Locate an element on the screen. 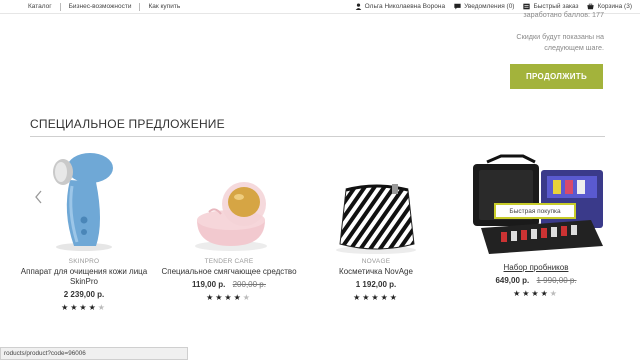 The width and height of the screenshot is (640, 360). product-name: Специальное смягчающее средство is located at coordinates (229, 272).